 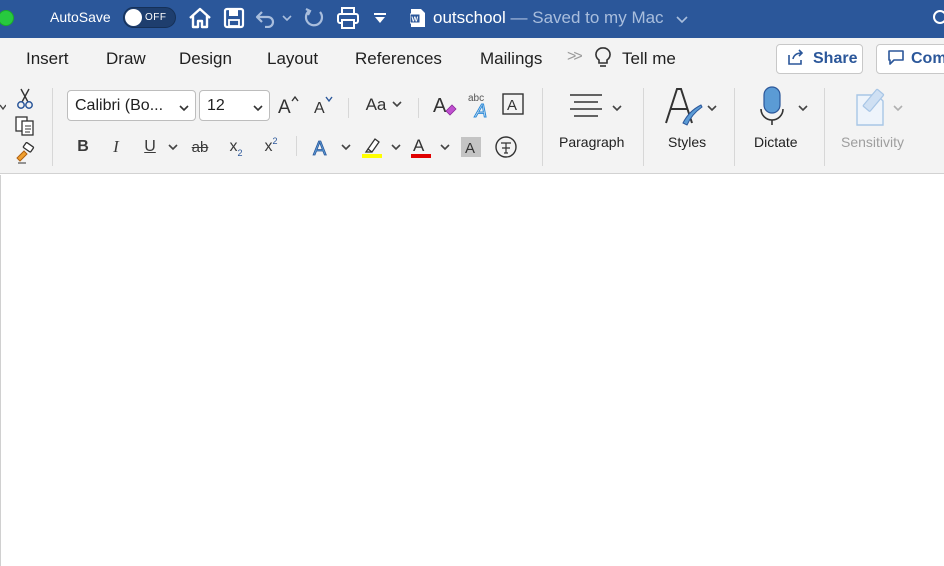 I want to click on word-doc-icon: W, so click(x=417, y=18).